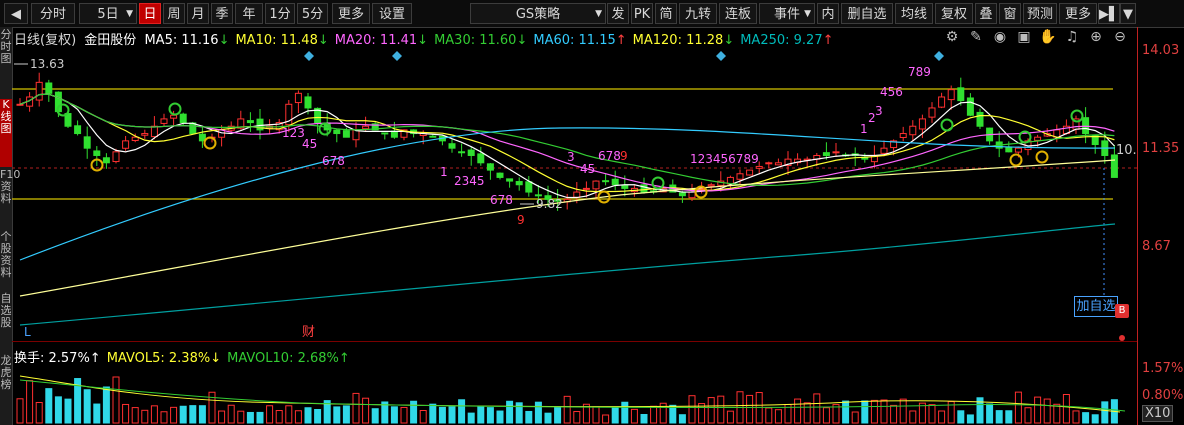 The width and height of the screenshot is (1184, 425). What do you see at coordinates (891, 92) in the screenshot?
I see `nine-turn-count: 456` at bounding box center [891, 92].